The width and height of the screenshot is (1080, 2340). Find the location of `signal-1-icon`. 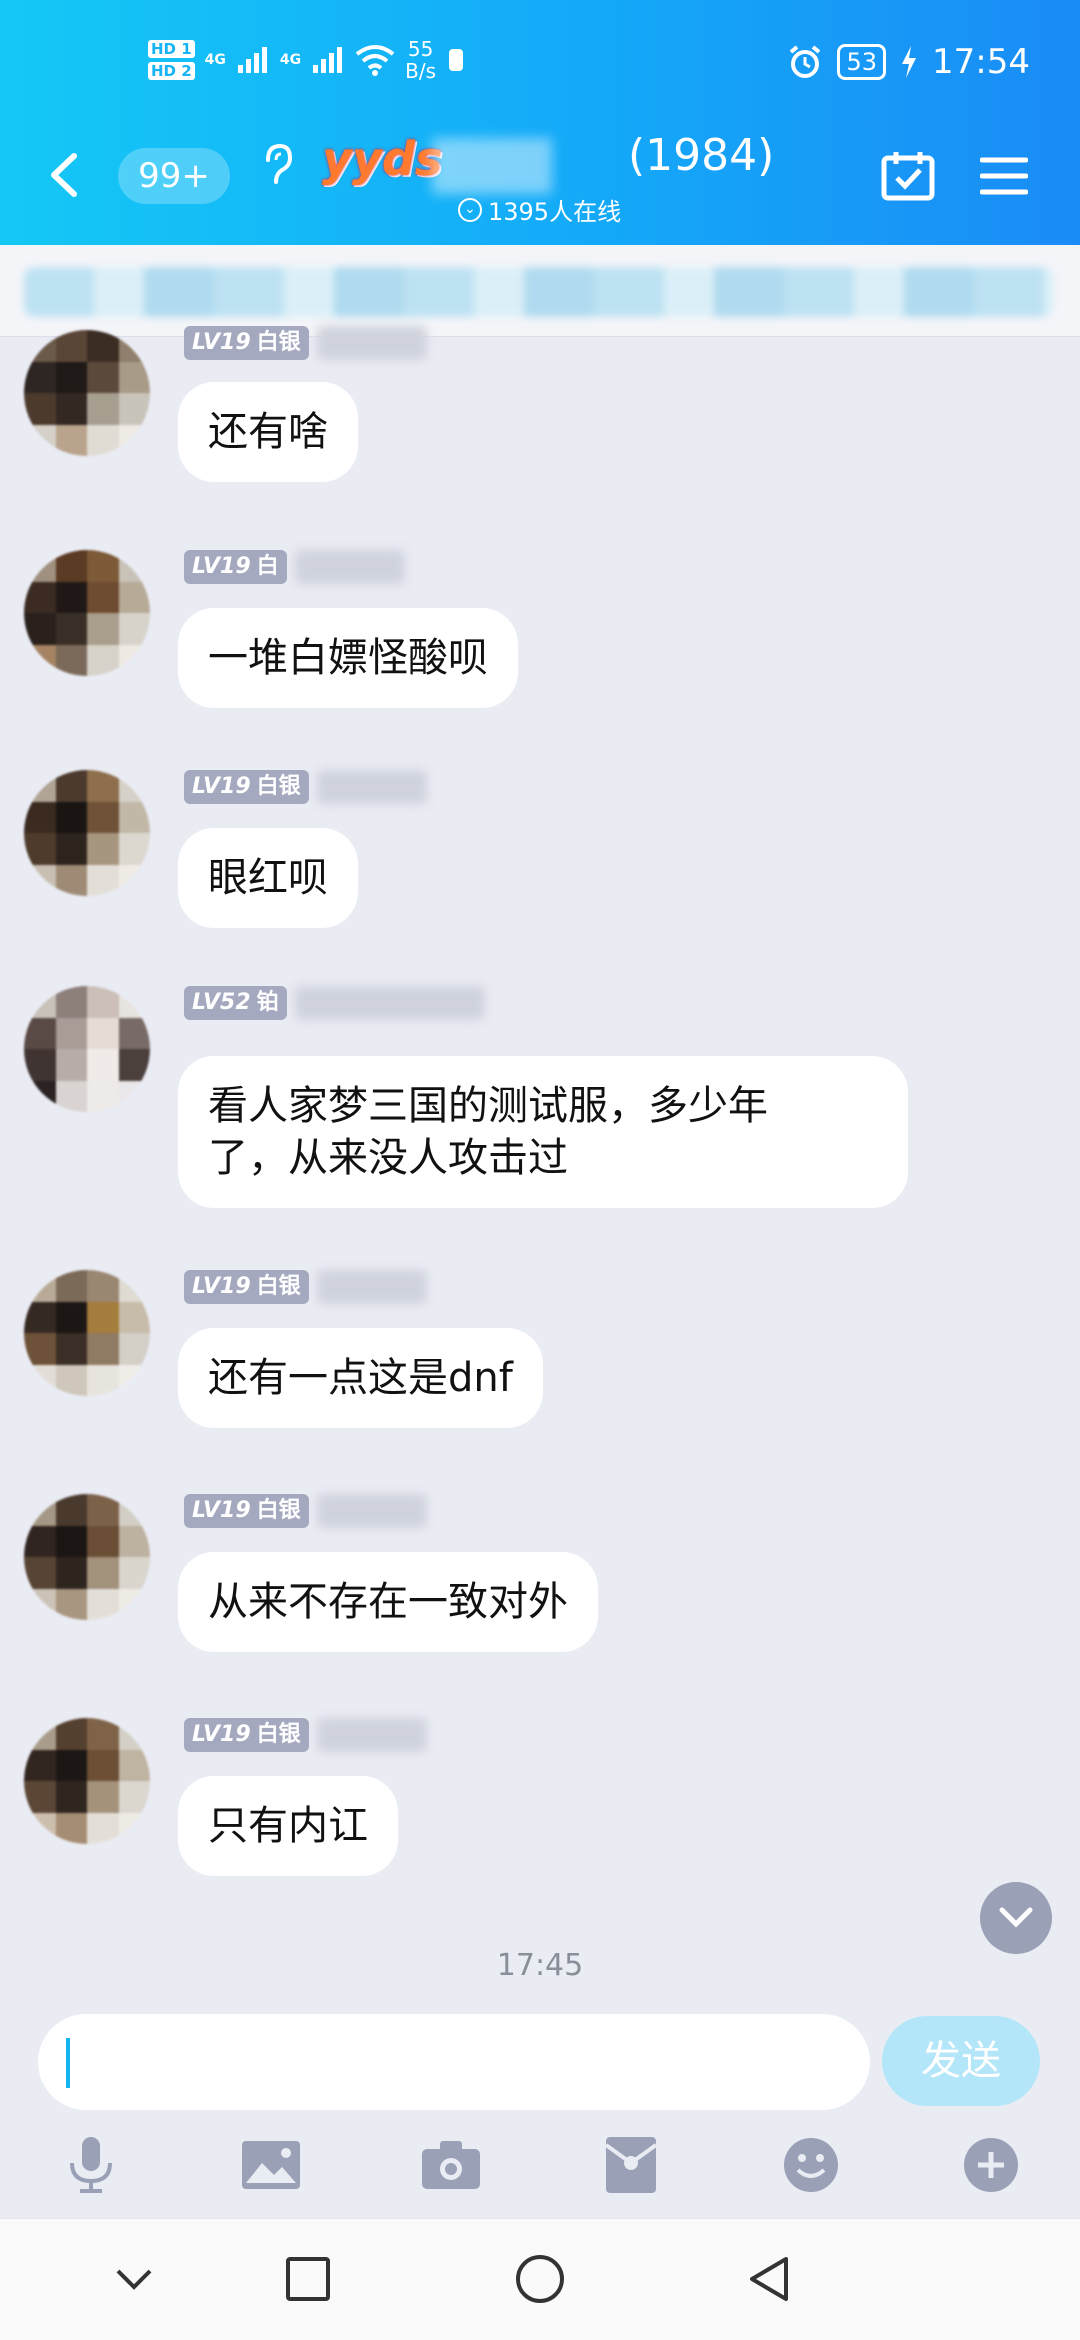

signal-1-icon is located at coordinates (252, 60).